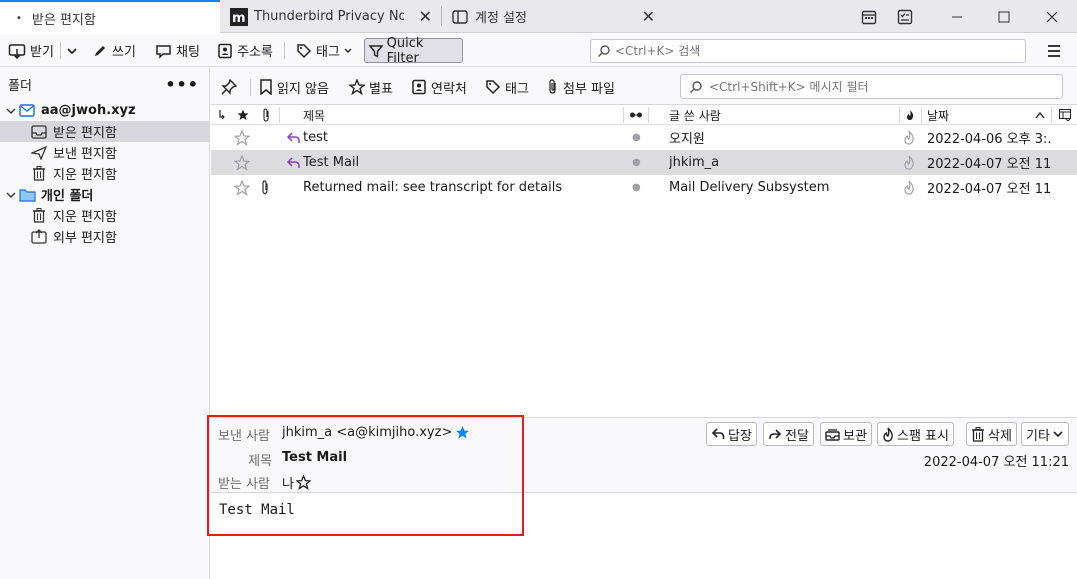 The width and height of the screenshot is (1077, 579). Describe the element at coordinates (294, 87) in the screenshot. I see `unread-filter-button: 읽지 않음` at that location.